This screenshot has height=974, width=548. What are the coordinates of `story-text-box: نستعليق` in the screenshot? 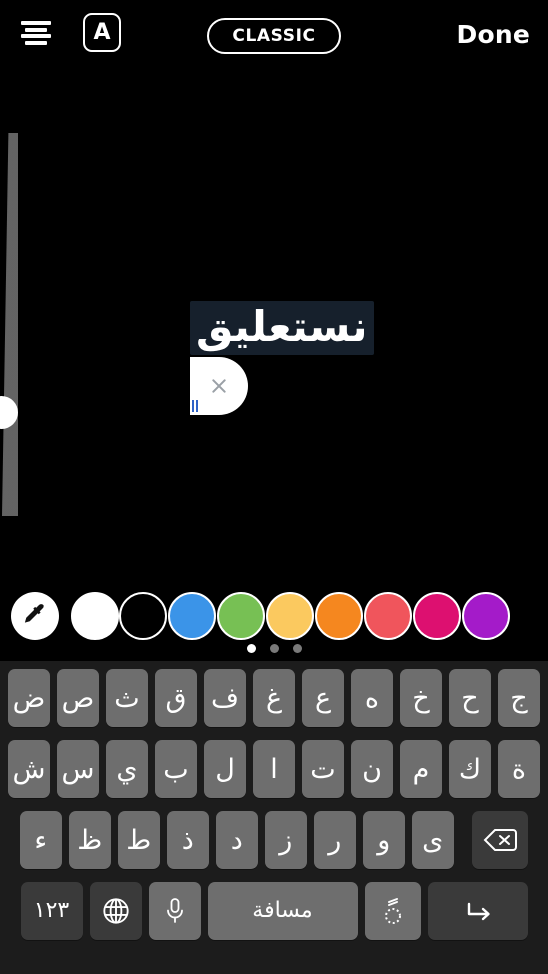 It's located at (282, 328).